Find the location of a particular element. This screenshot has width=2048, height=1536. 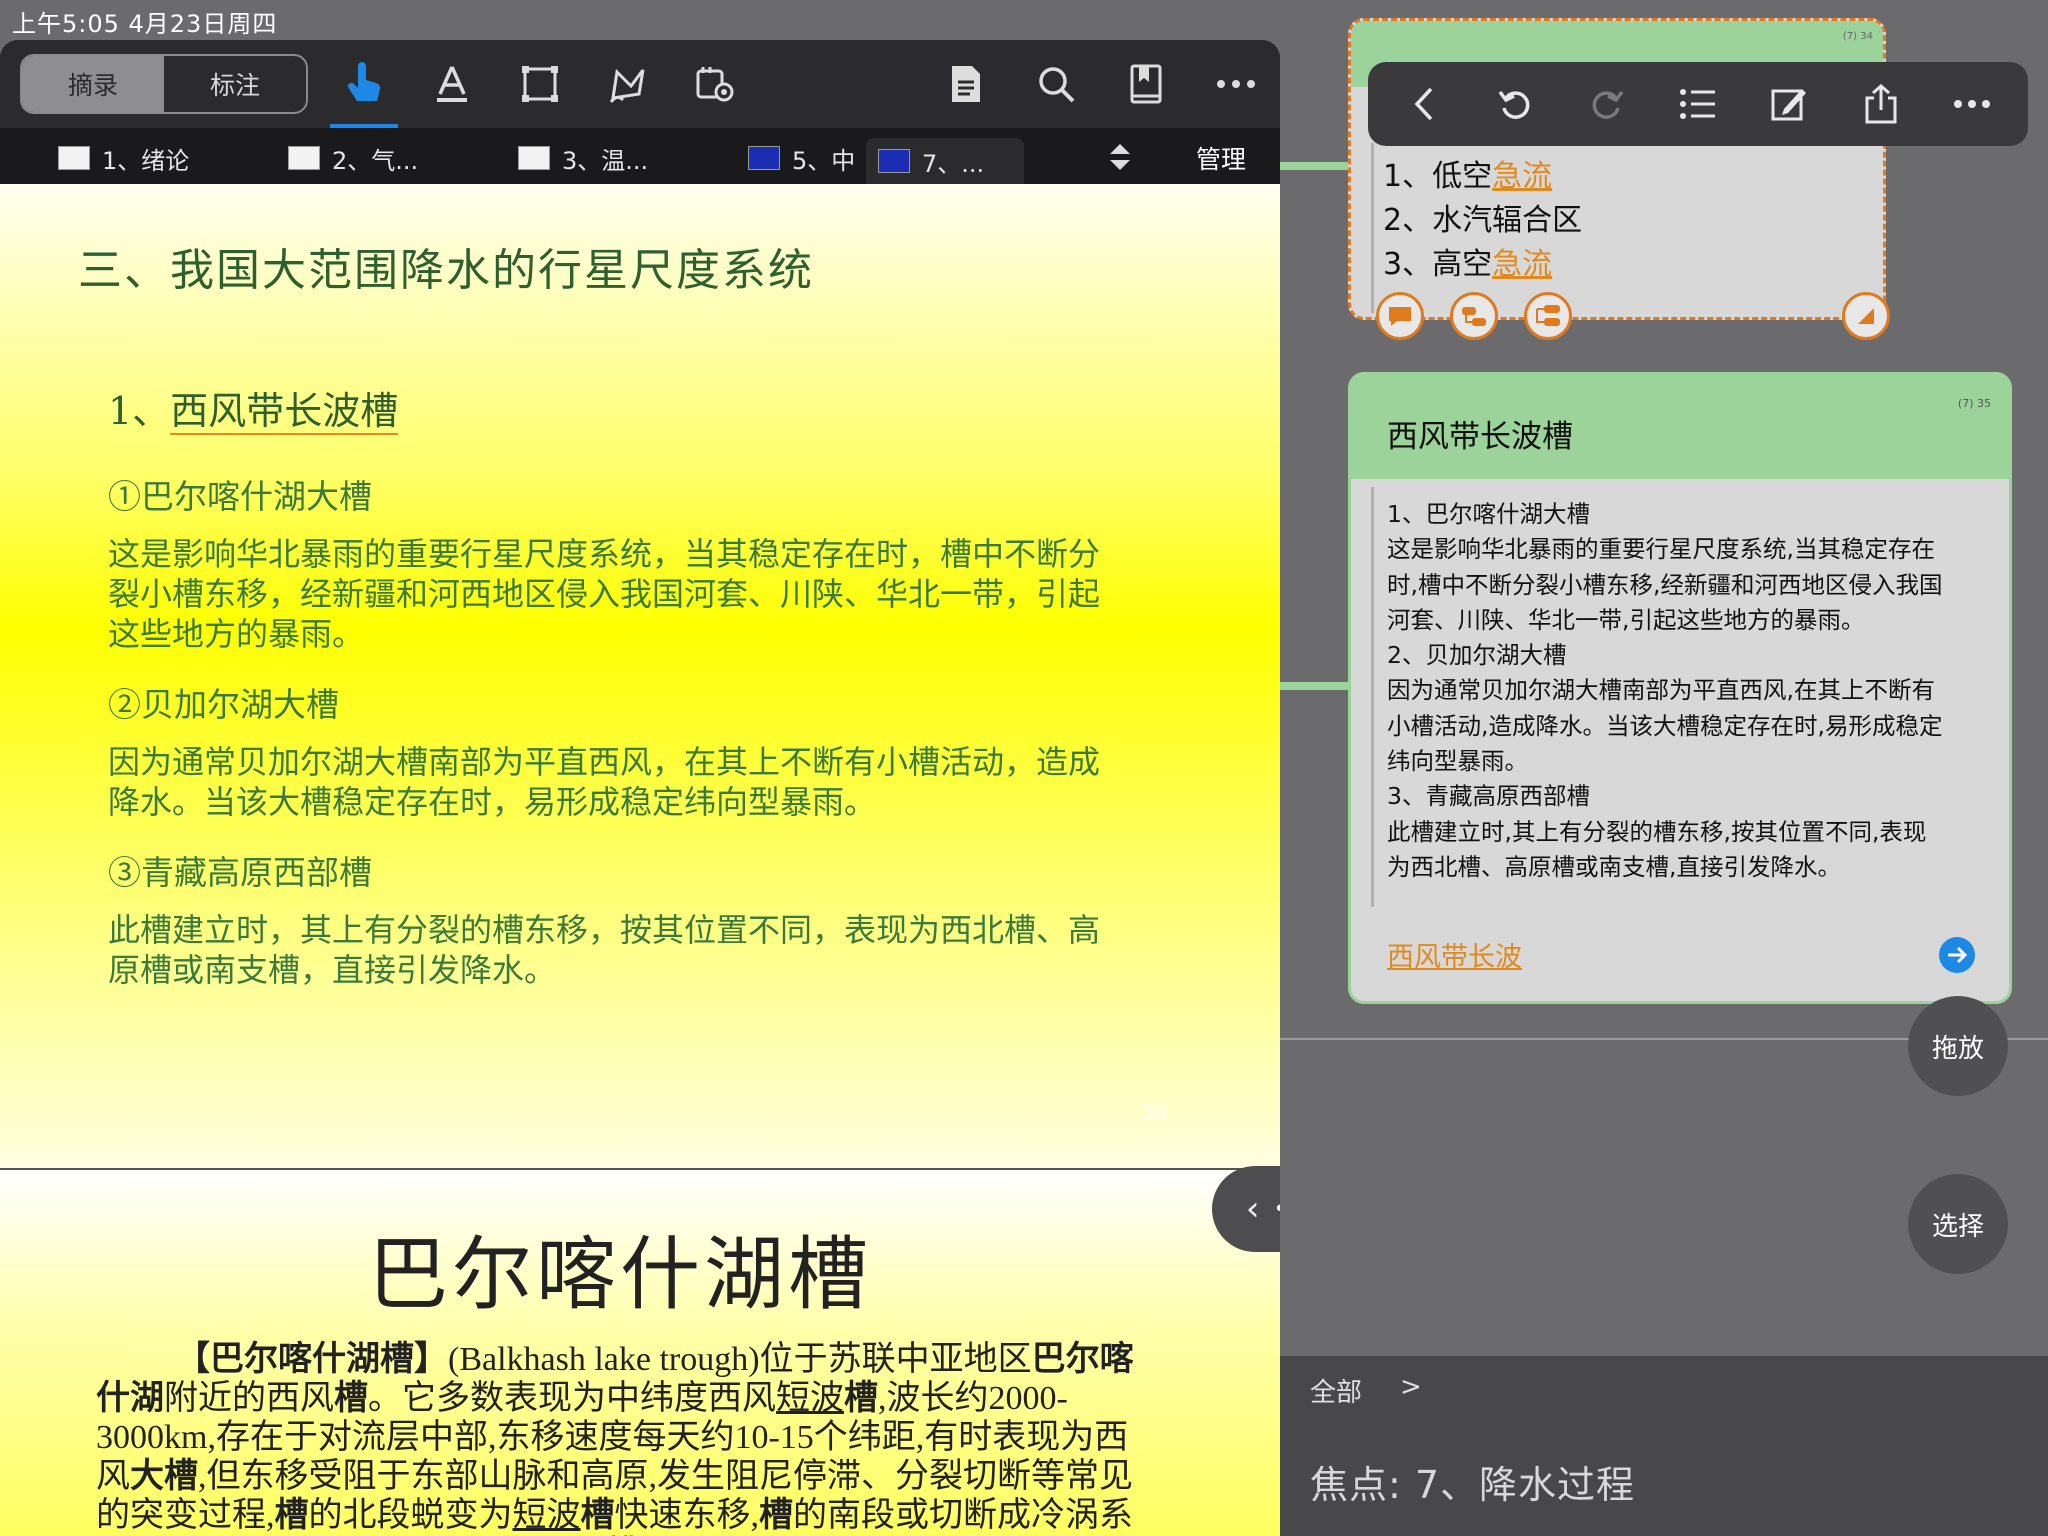

section-heading-text: 西风带长波槽 is located at coordinates (284, 412).